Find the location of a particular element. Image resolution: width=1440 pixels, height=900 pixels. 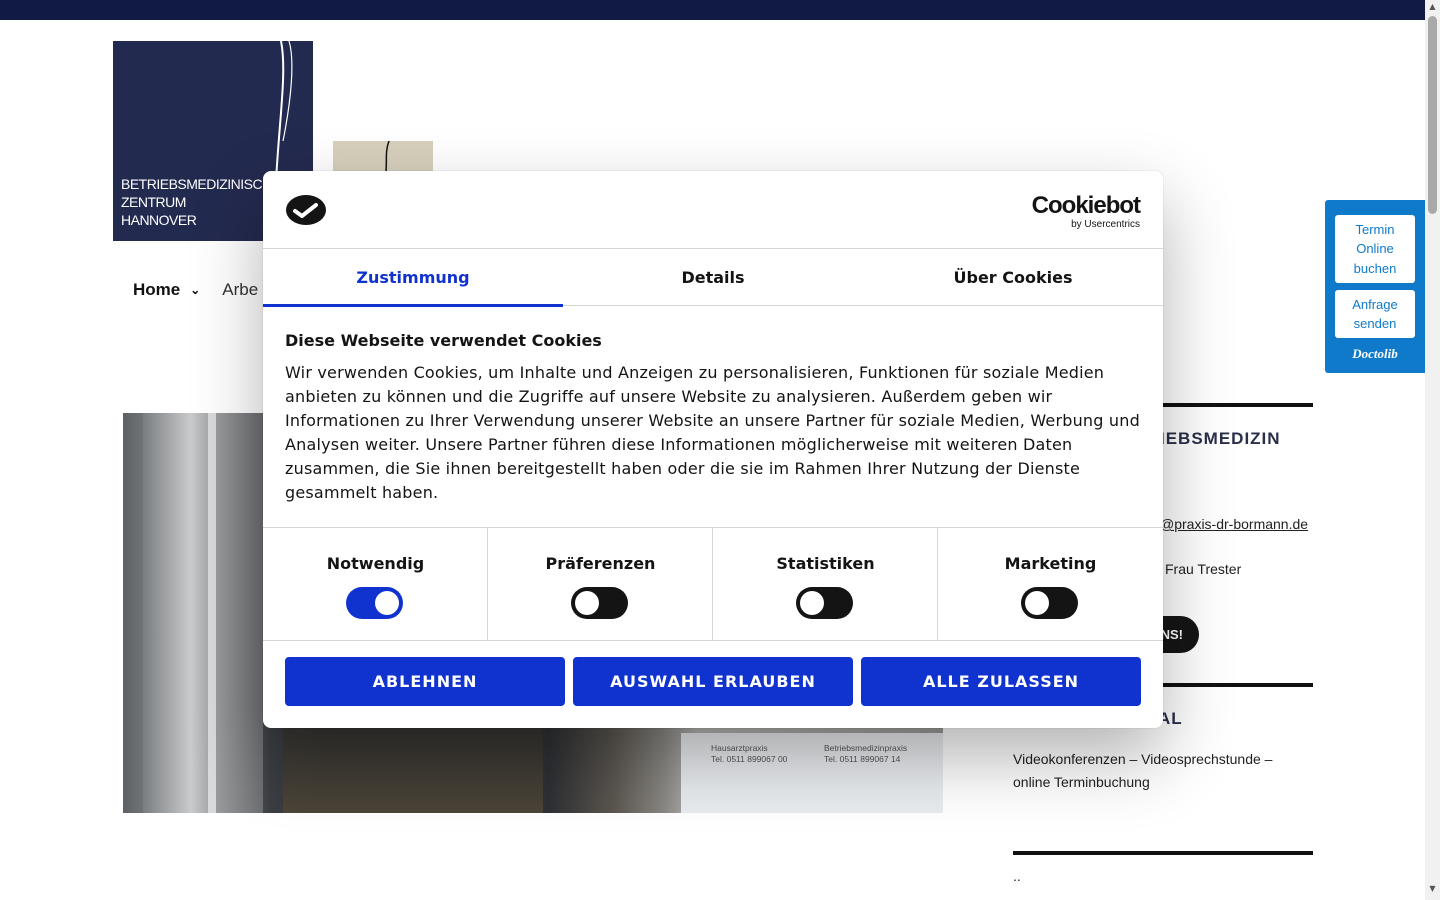

toggle-statistiken is located at coordinates (824, 603).